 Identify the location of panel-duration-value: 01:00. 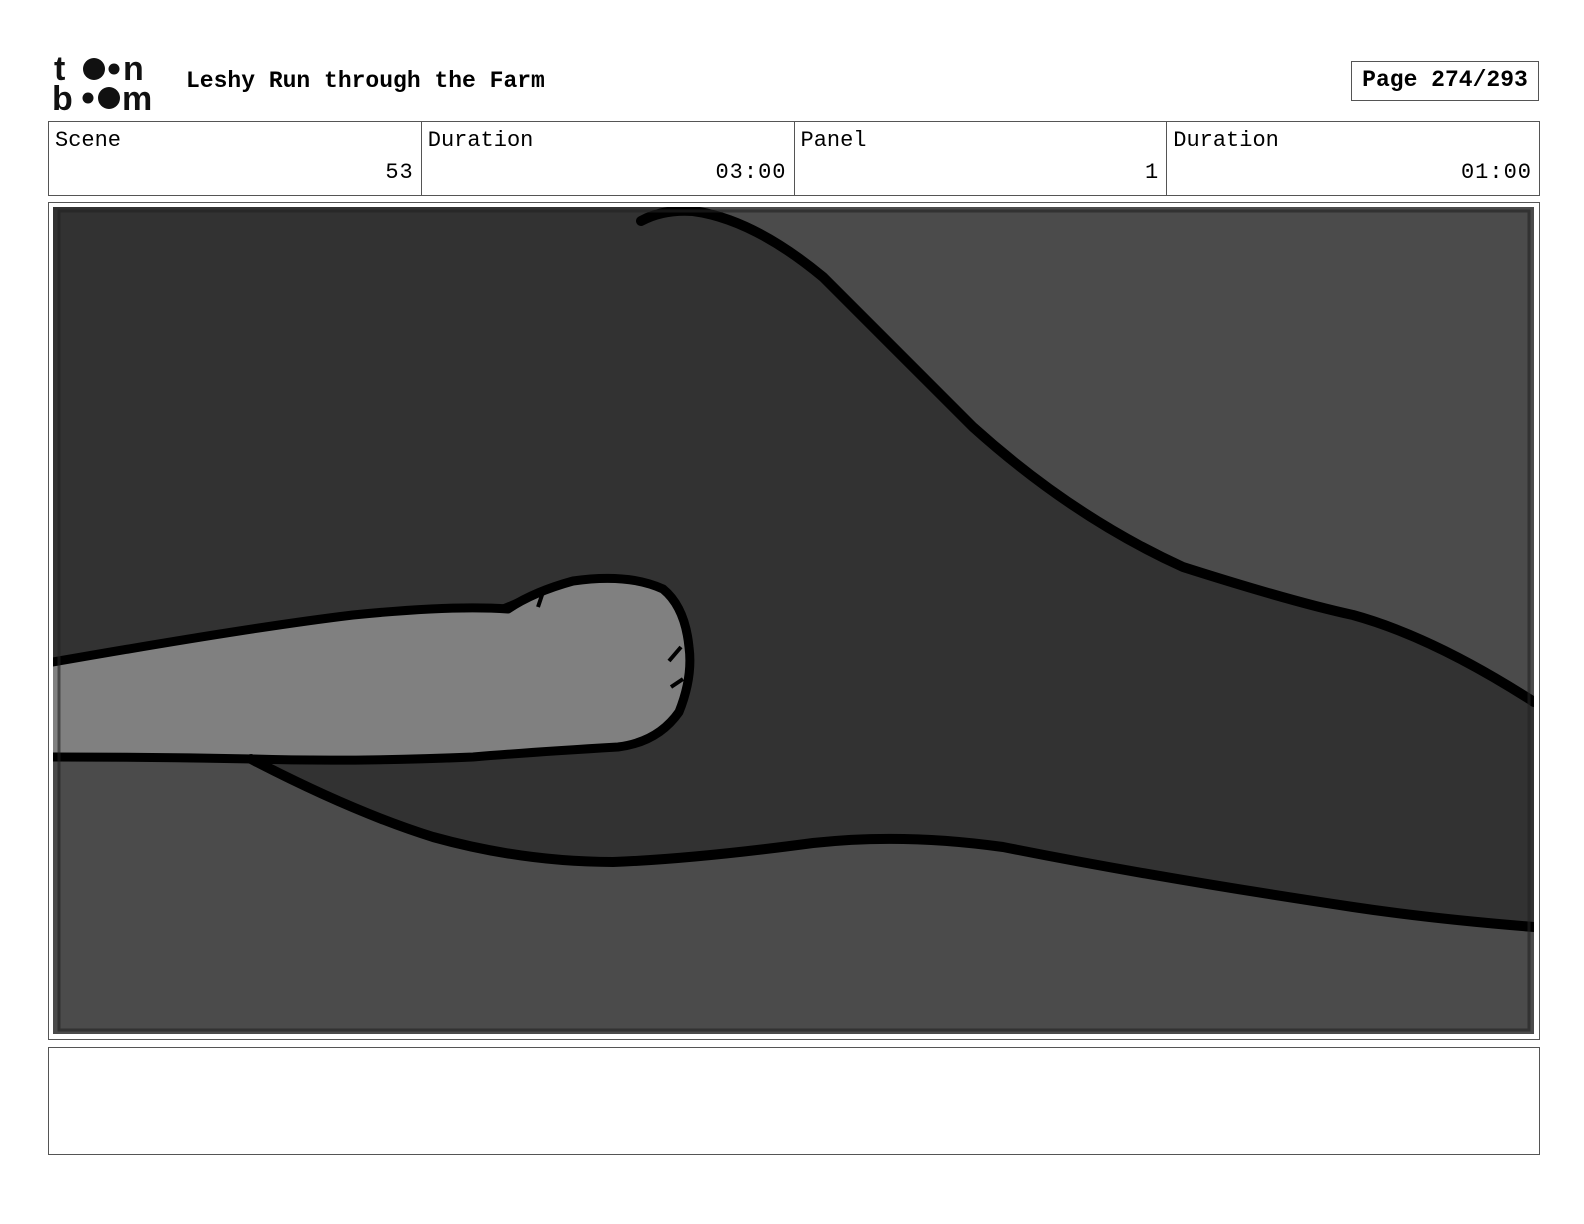
(1496, 172).